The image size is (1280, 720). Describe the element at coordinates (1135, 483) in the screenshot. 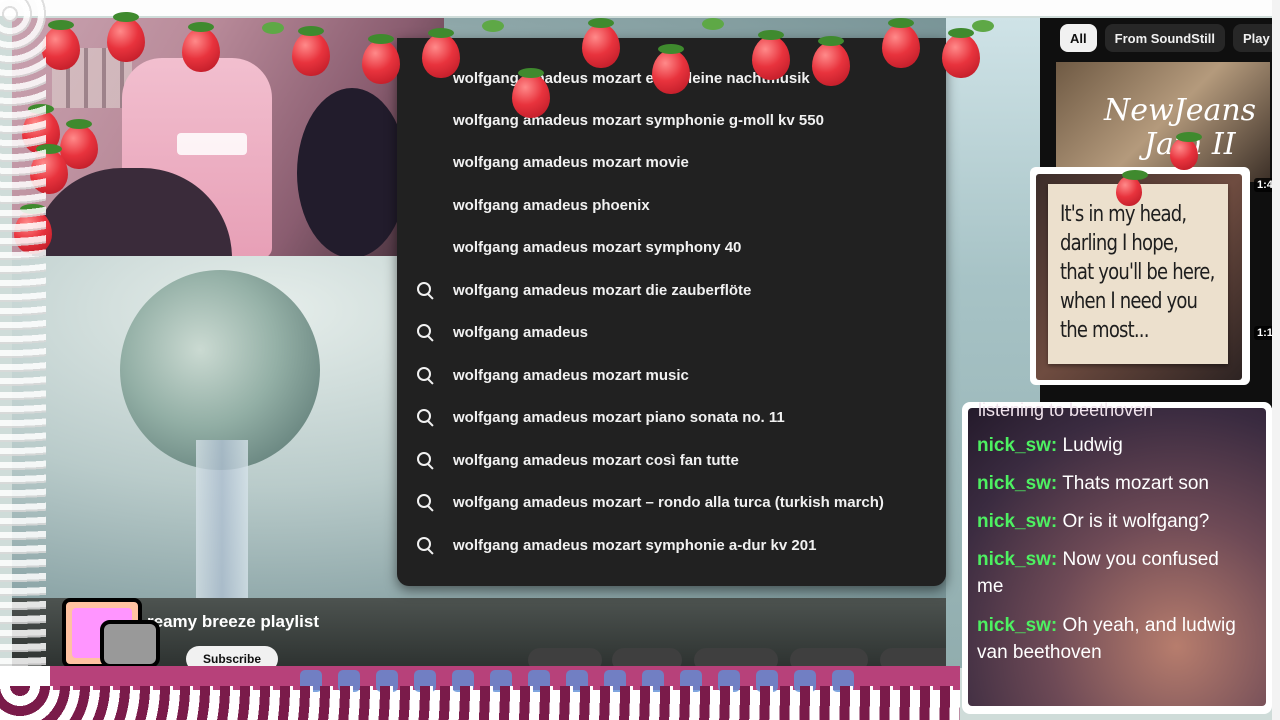

I see `chat-text: Thats mozart son` at that location.